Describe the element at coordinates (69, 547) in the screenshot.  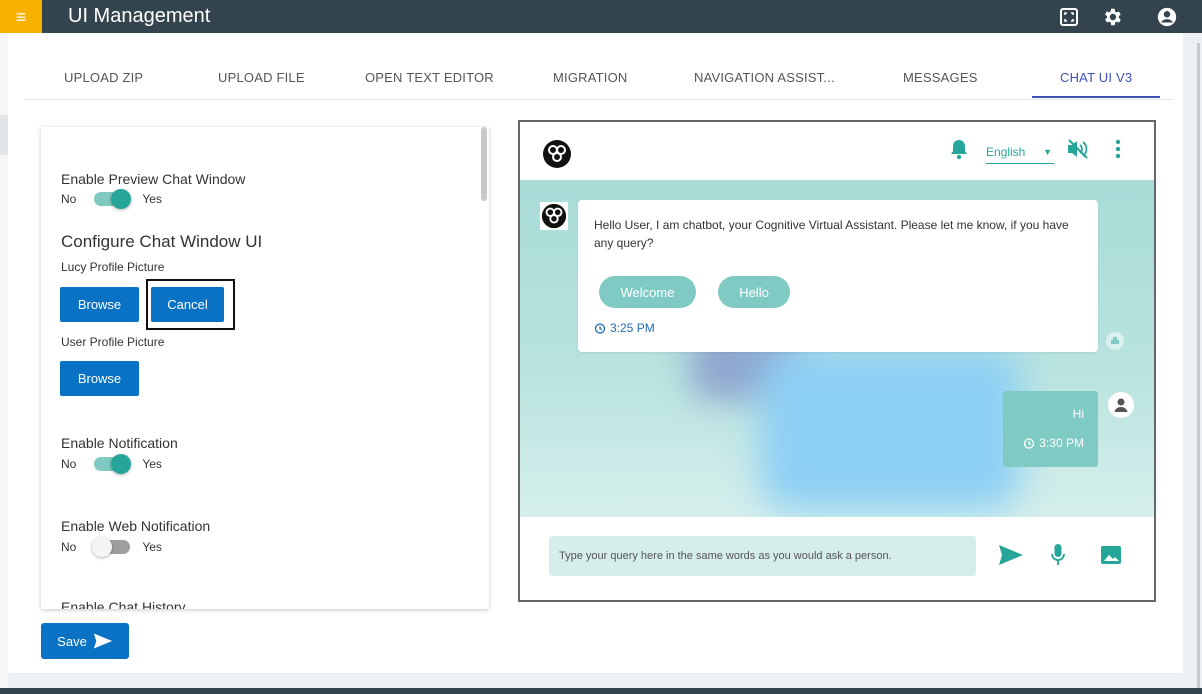
I see `web-notification-no-label: No` at that location.